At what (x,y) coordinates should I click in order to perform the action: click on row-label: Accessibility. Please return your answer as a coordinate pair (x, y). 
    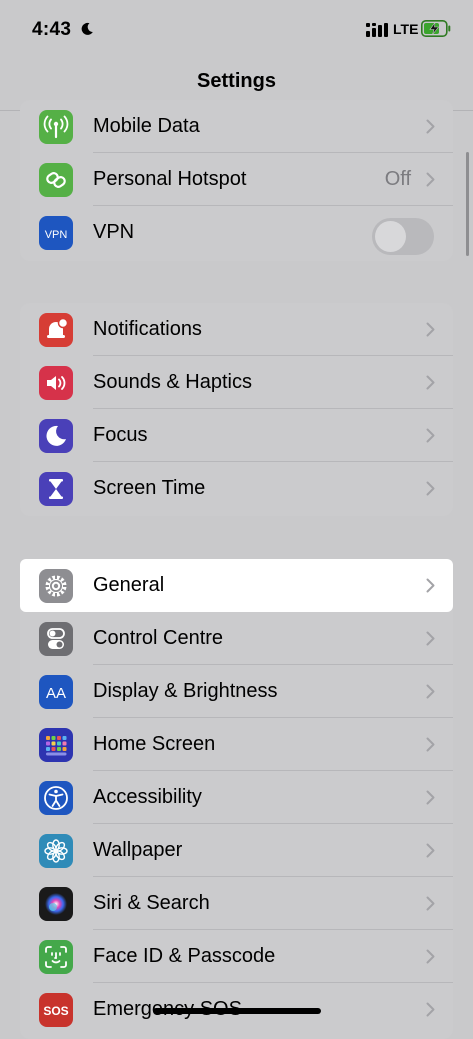
    Looking at the image, I should click on (147, 797).